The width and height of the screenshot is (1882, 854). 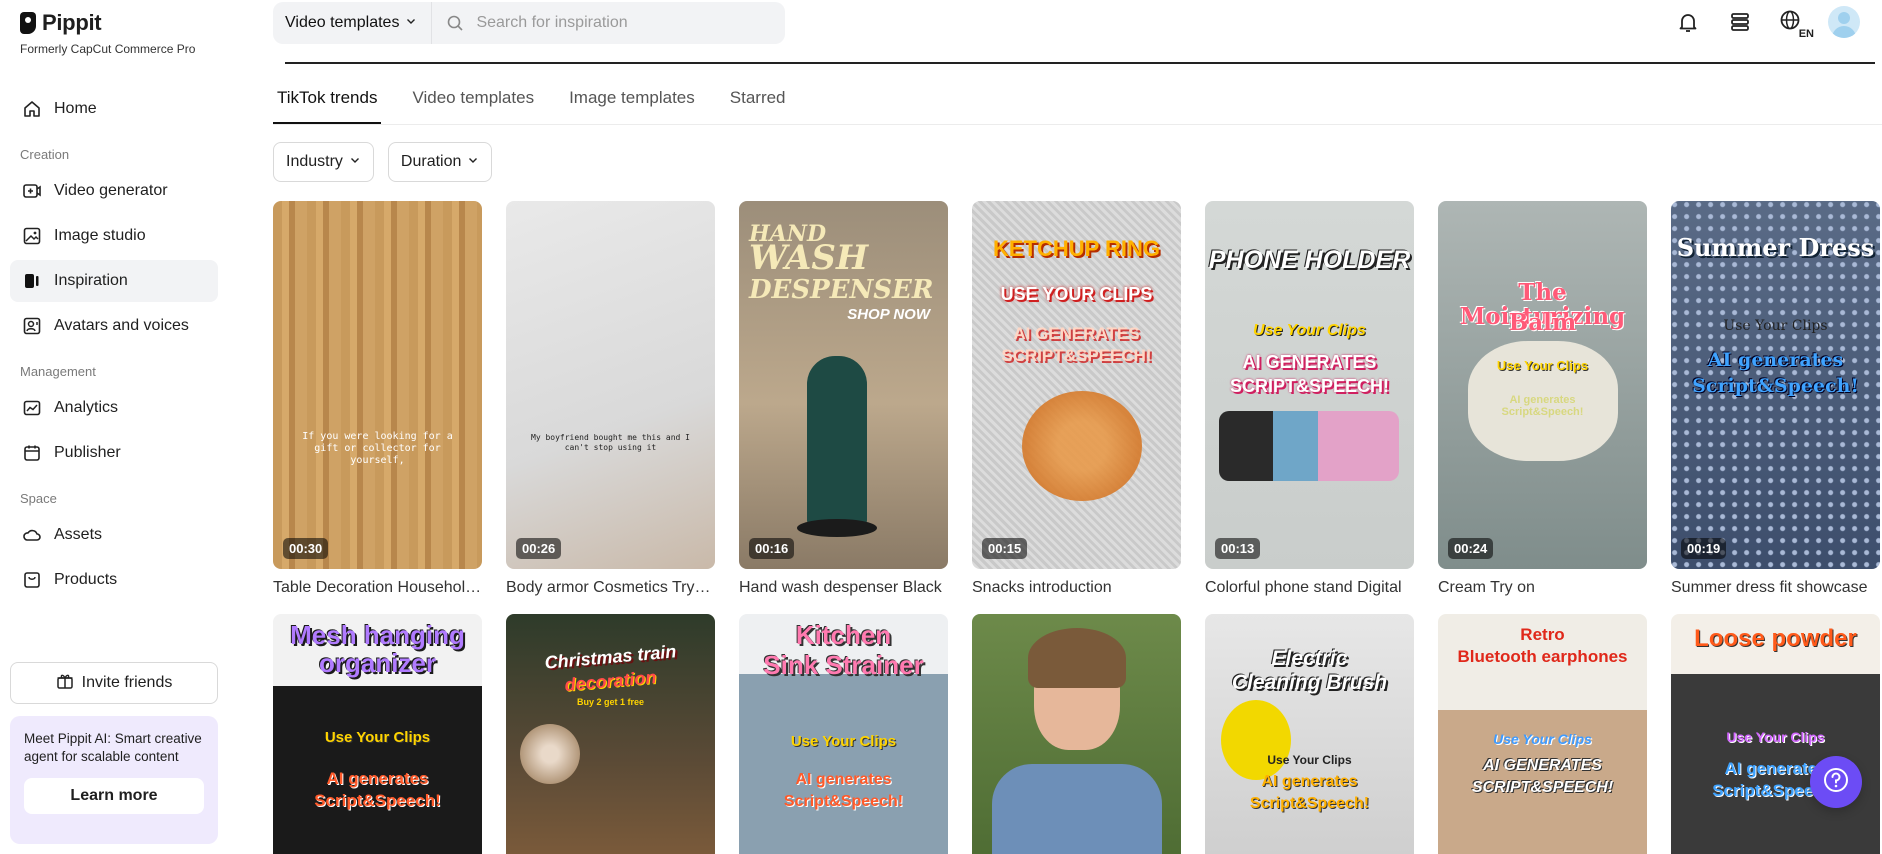 What do you see at coordinates (809, 258) in the screenshot?
I see `overlay-line: WASH` at bounding box center [809, 258].